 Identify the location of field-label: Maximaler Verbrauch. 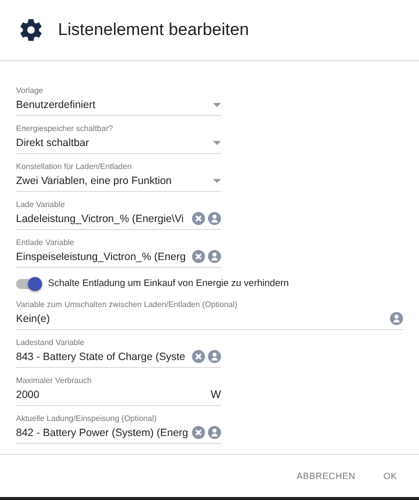
(54, 380).